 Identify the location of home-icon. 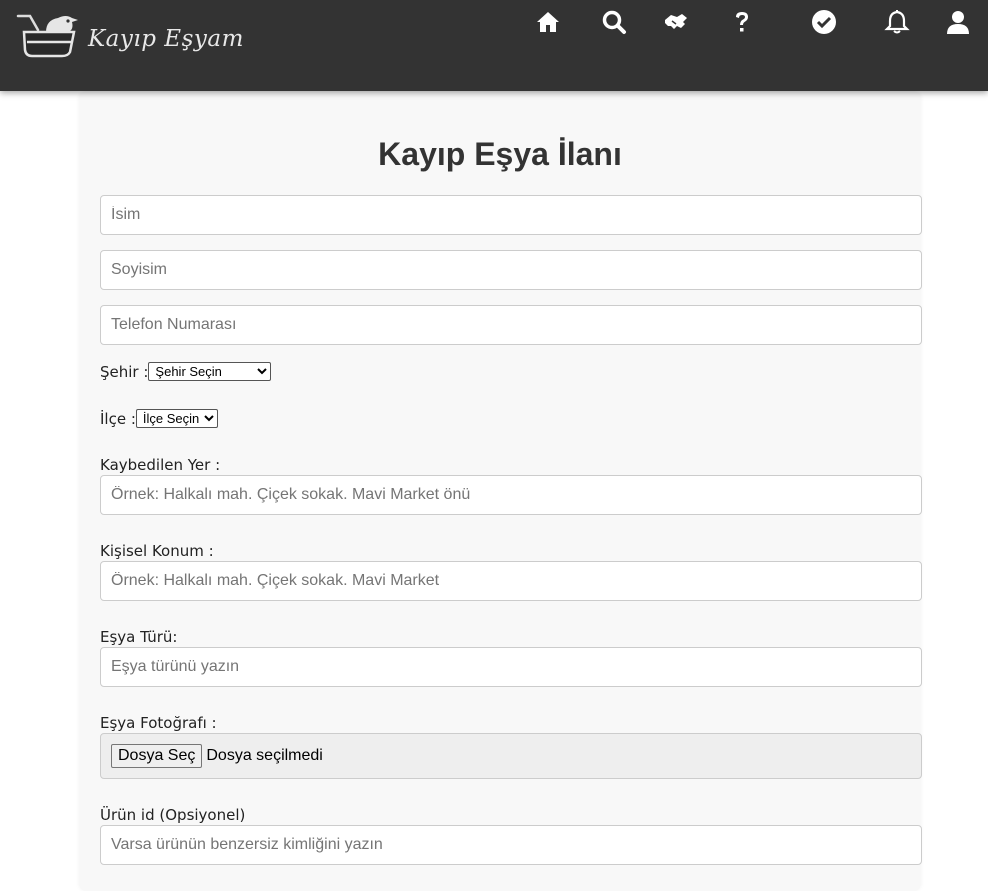
(548, 22).